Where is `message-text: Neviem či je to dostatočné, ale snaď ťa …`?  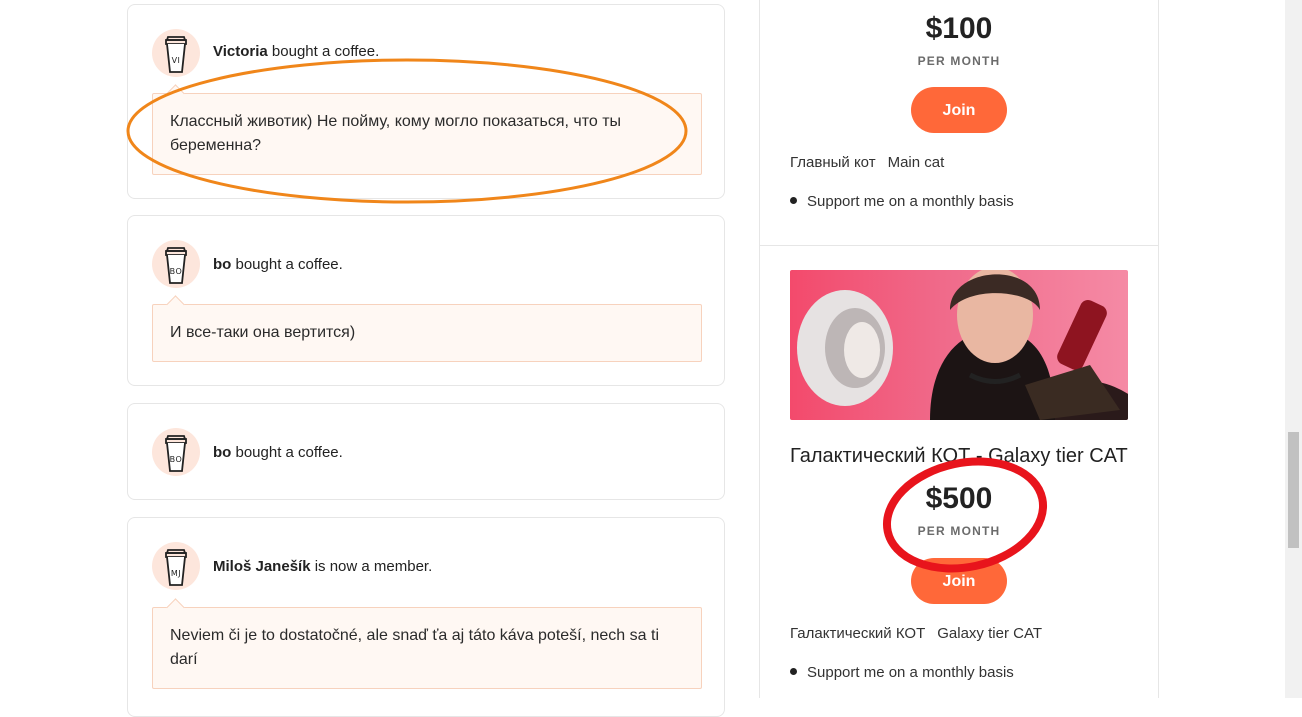 message-text: Neviem či je to dostatočné, ale snaď ťa … is located at coordinates (414, 647).